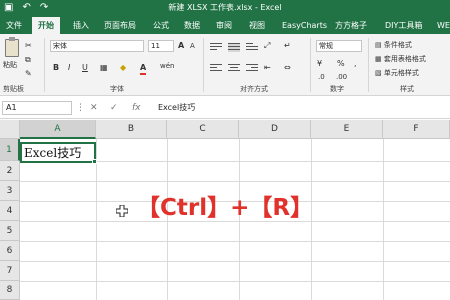  I want to click on conditional-format-button: ▤ 条件格式, so click(393, 45).